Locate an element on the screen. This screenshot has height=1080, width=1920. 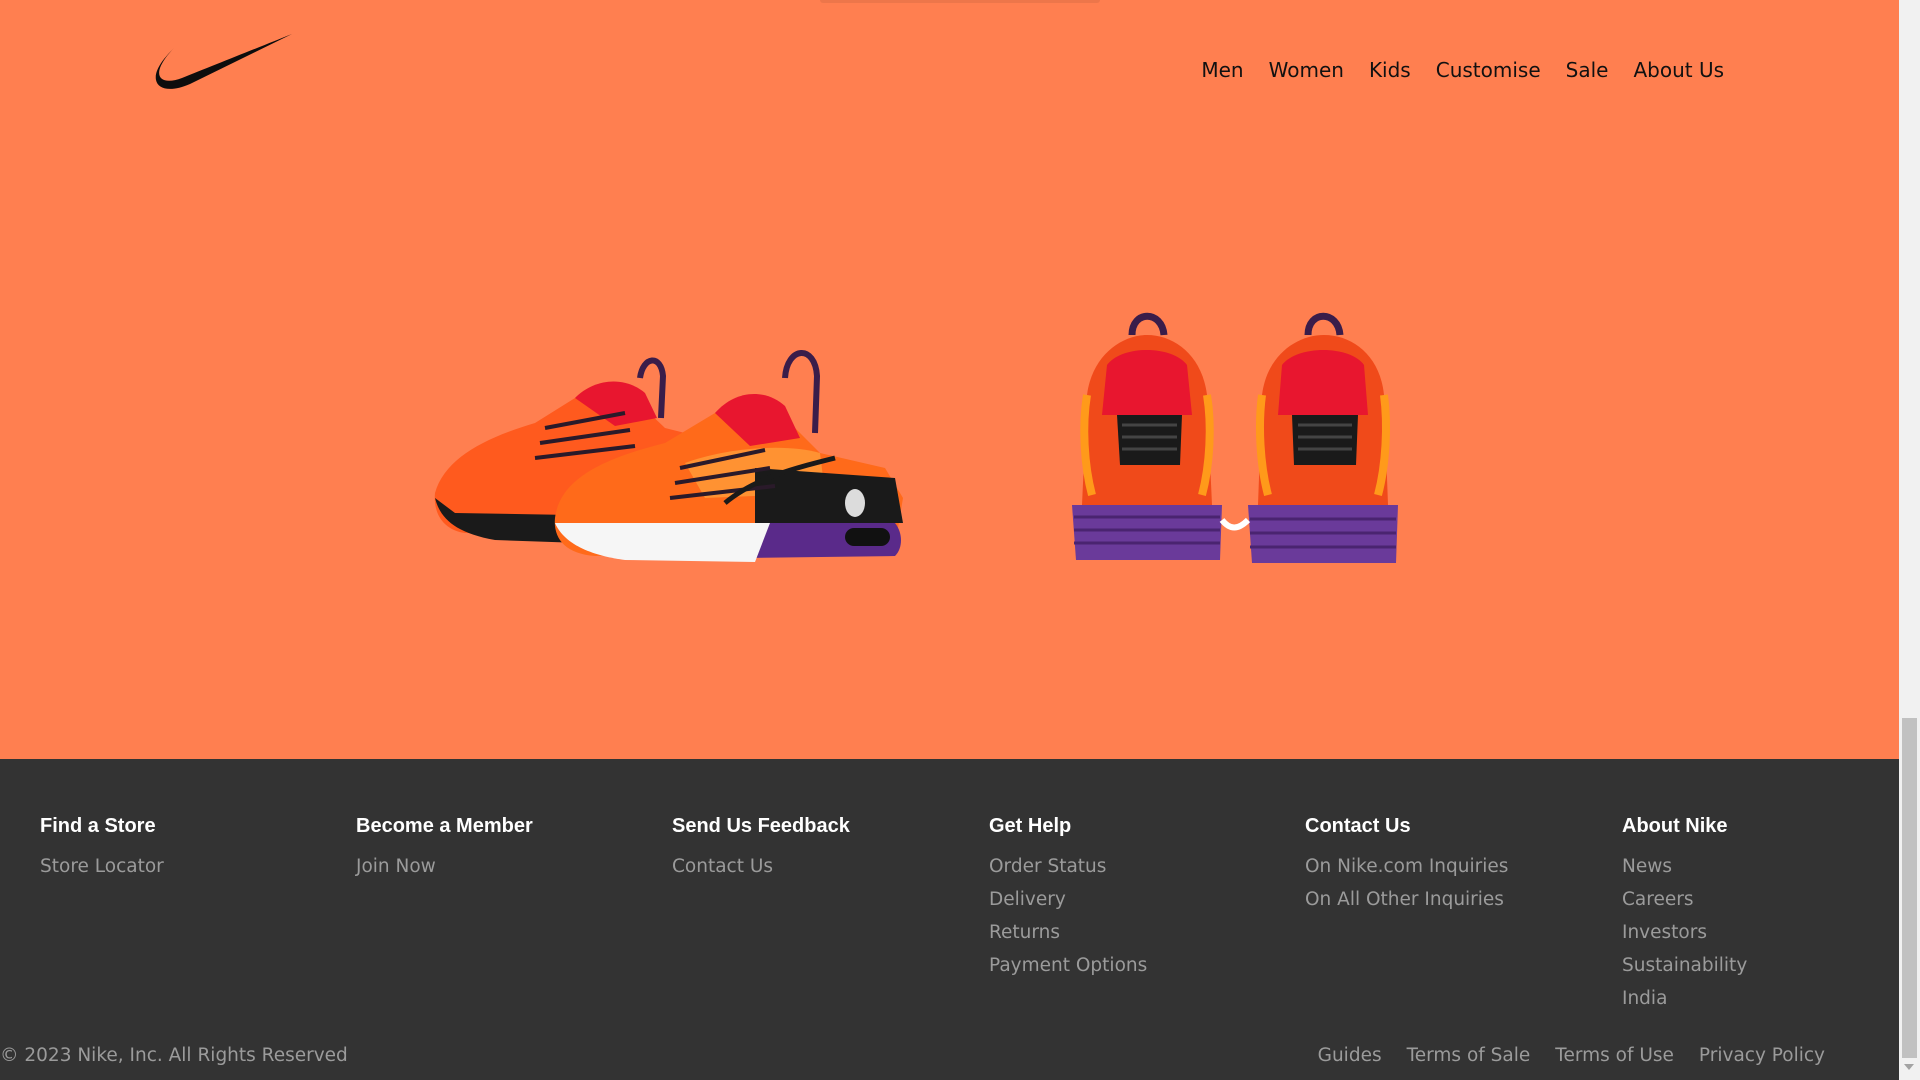
copyright-text: © 2023 Nike, Inc. All Rights Reserved is located at coordinates (174, 1055).